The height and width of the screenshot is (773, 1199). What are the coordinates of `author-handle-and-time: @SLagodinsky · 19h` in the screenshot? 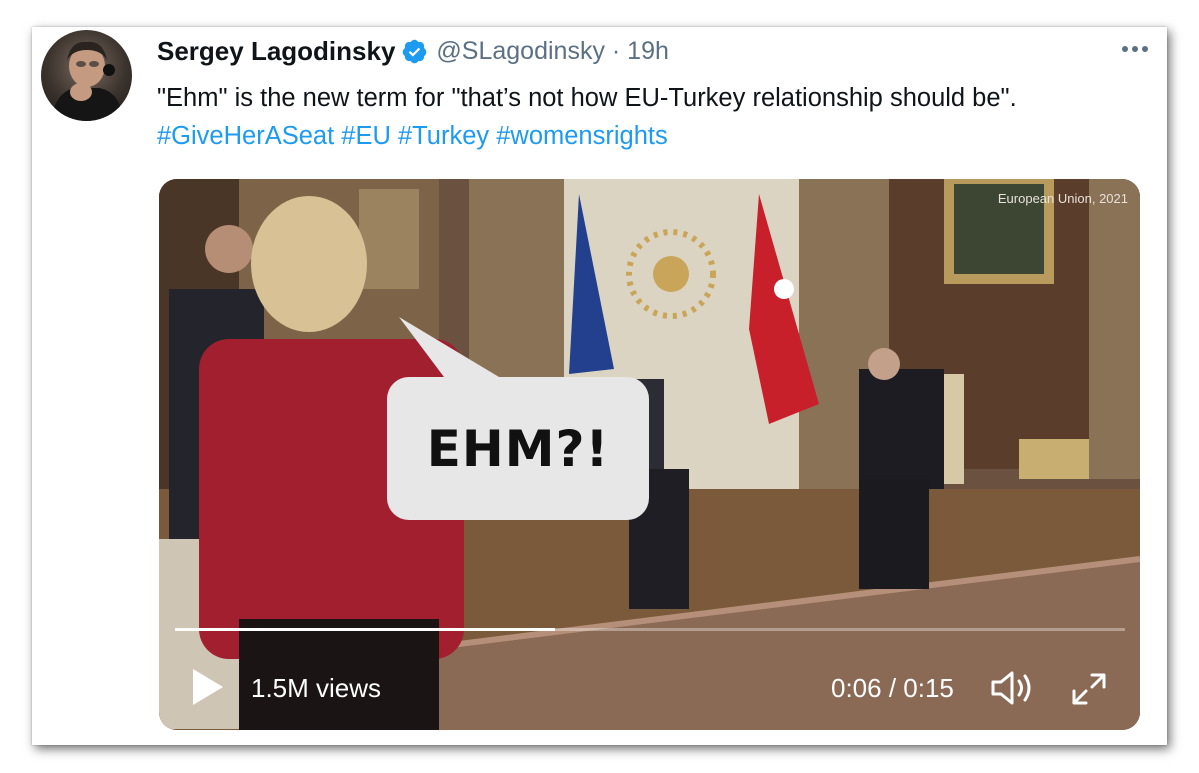 It's located at (552, 51).